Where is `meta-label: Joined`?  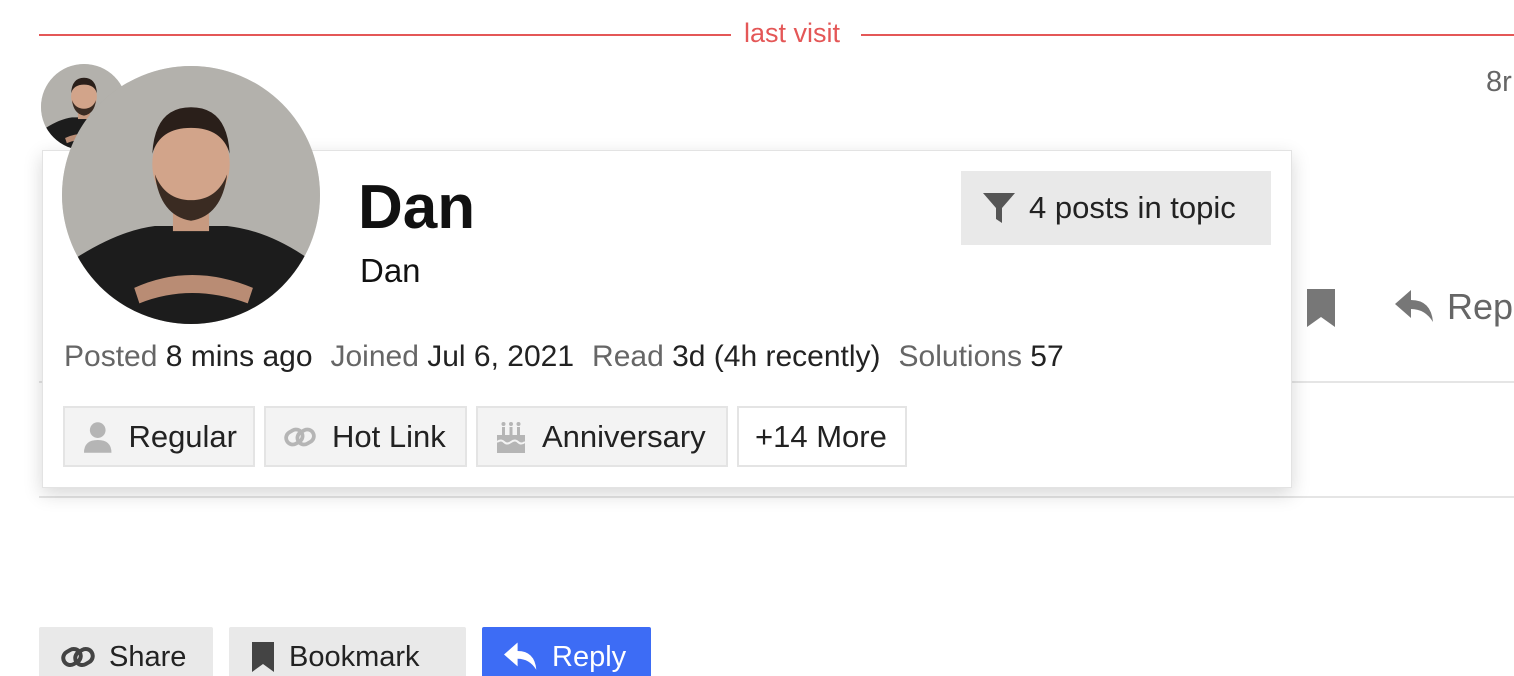 meta-label: Joined is located at coordinates (374, 356).